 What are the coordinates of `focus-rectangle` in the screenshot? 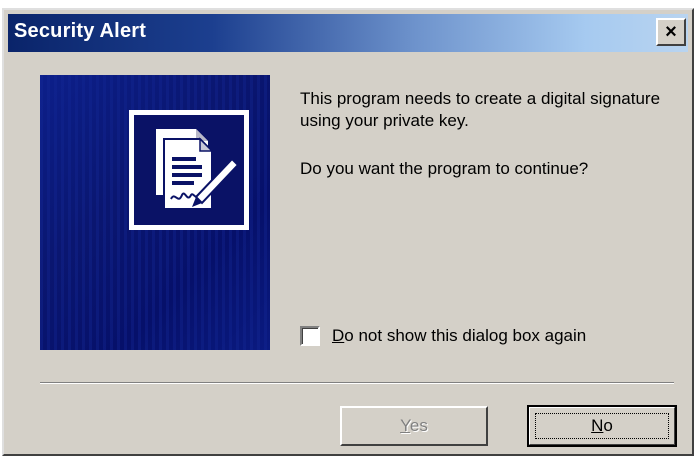 It's located at (602, 426).